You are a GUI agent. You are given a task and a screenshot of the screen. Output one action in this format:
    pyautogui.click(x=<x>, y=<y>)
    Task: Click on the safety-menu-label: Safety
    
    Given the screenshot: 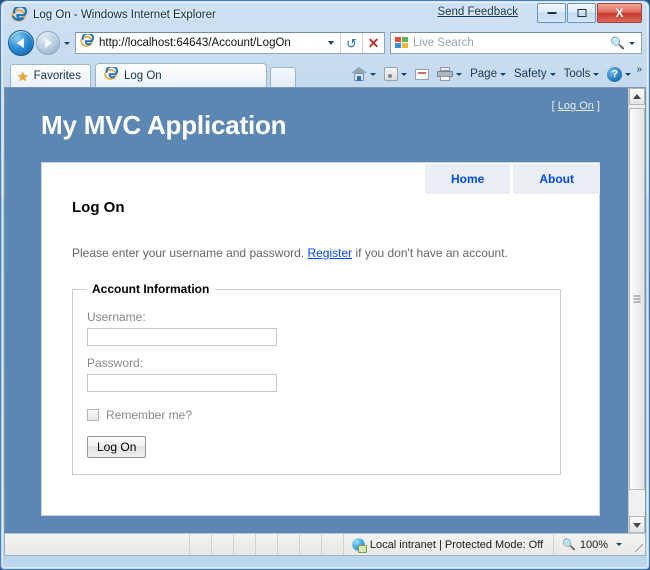 What is the action you would take?
    pyautogui.click(x=530, y=74)
    